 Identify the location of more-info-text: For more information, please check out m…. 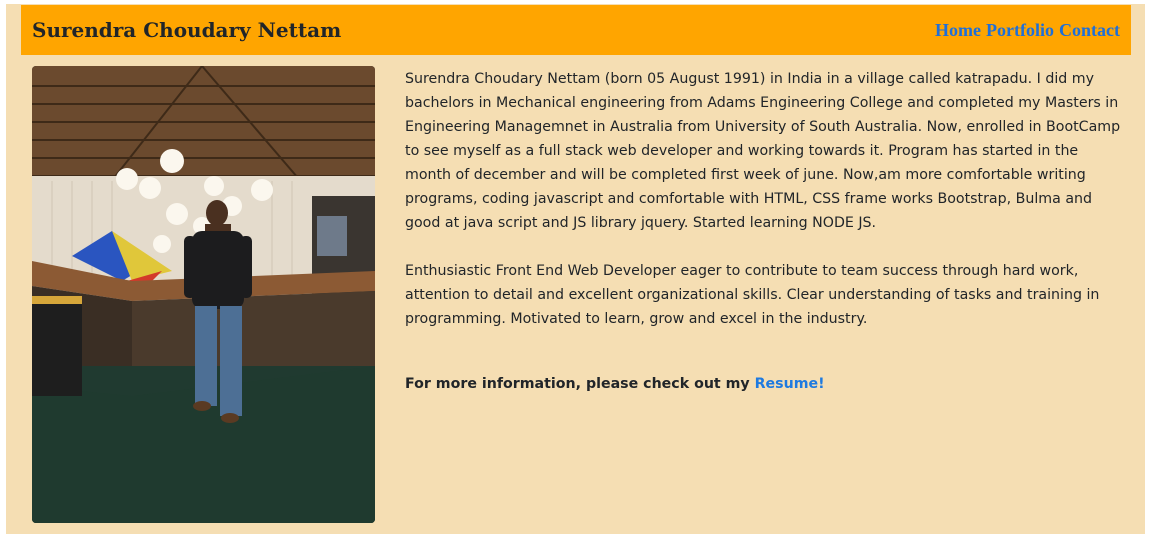
(580, 384).